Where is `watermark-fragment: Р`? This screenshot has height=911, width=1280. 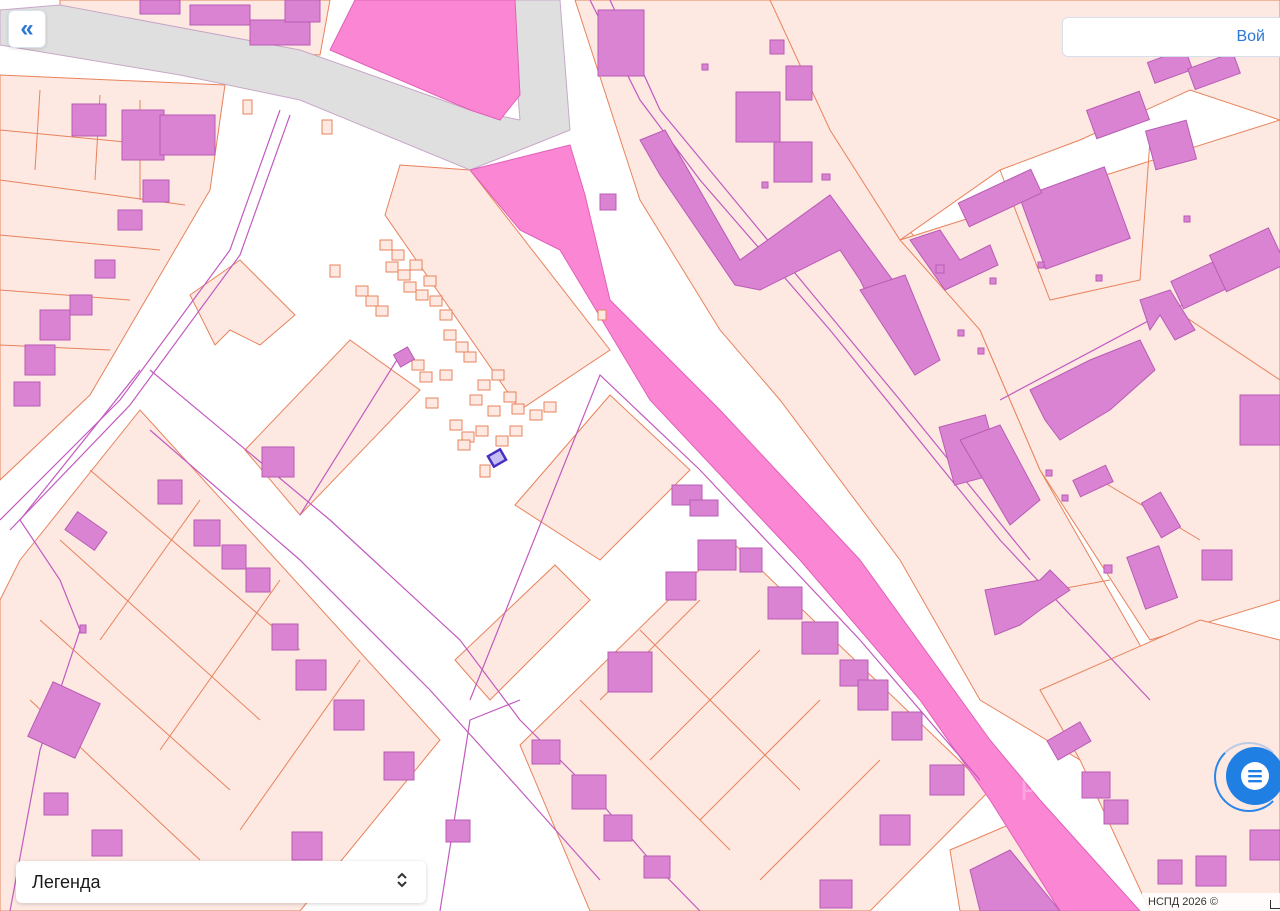 watermark-fragment: Р is located at coordinates (1028, 790).